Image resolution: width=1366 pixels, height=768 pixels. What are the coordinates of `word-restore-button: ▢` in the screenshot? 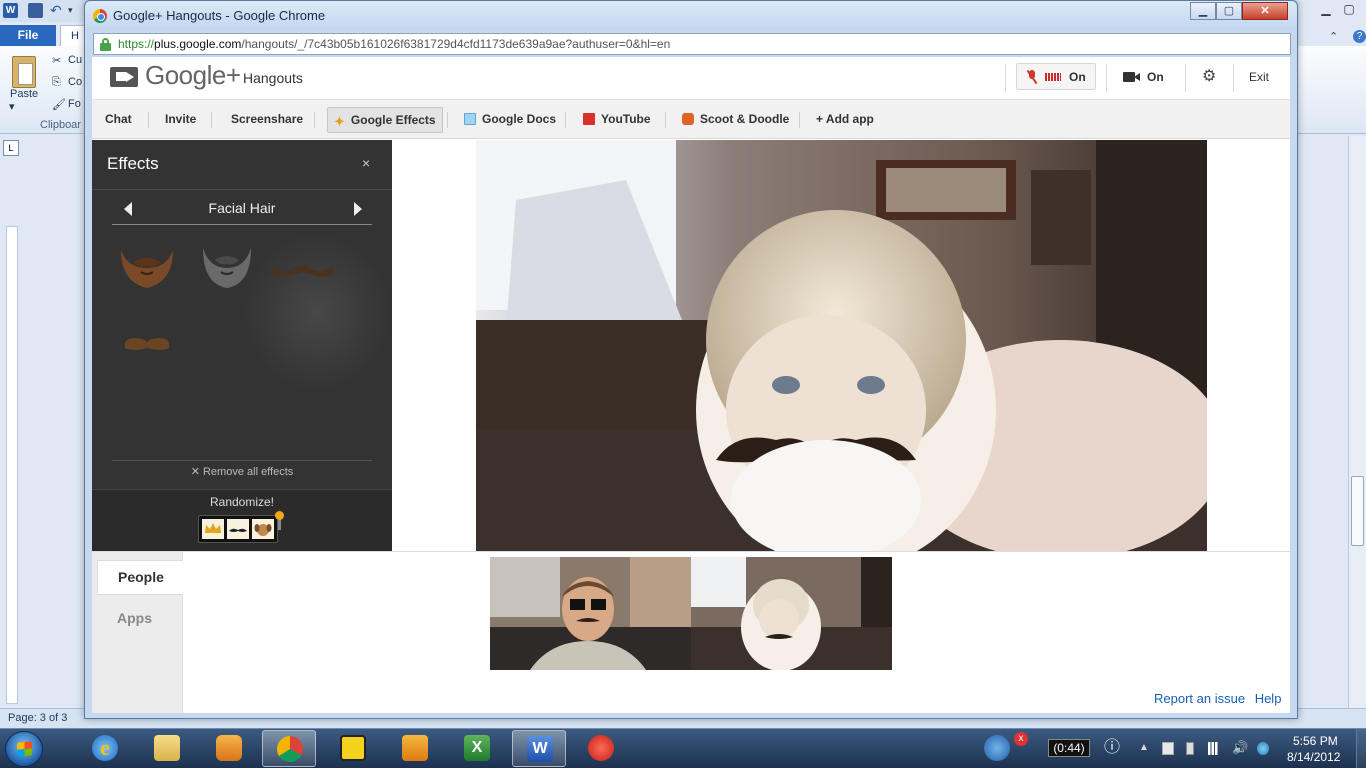 It's located at (1349, 10).